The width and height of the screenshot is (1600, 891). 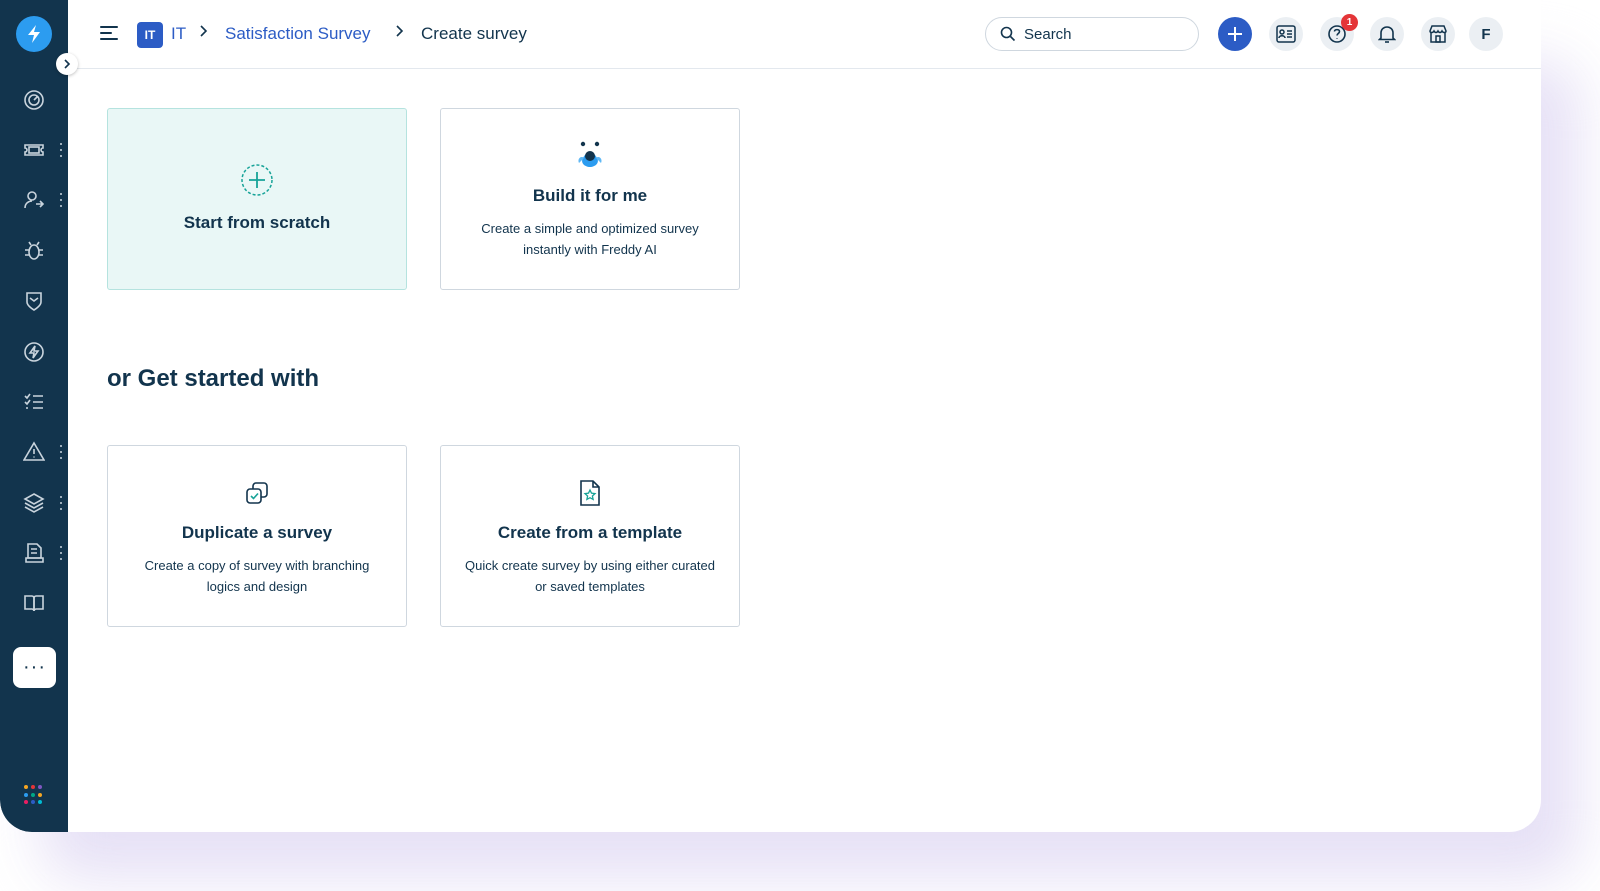 What do you see at coordinates (34, 251) in the screenshot?
I see `problems-icon` at bounding box center [34, 251].